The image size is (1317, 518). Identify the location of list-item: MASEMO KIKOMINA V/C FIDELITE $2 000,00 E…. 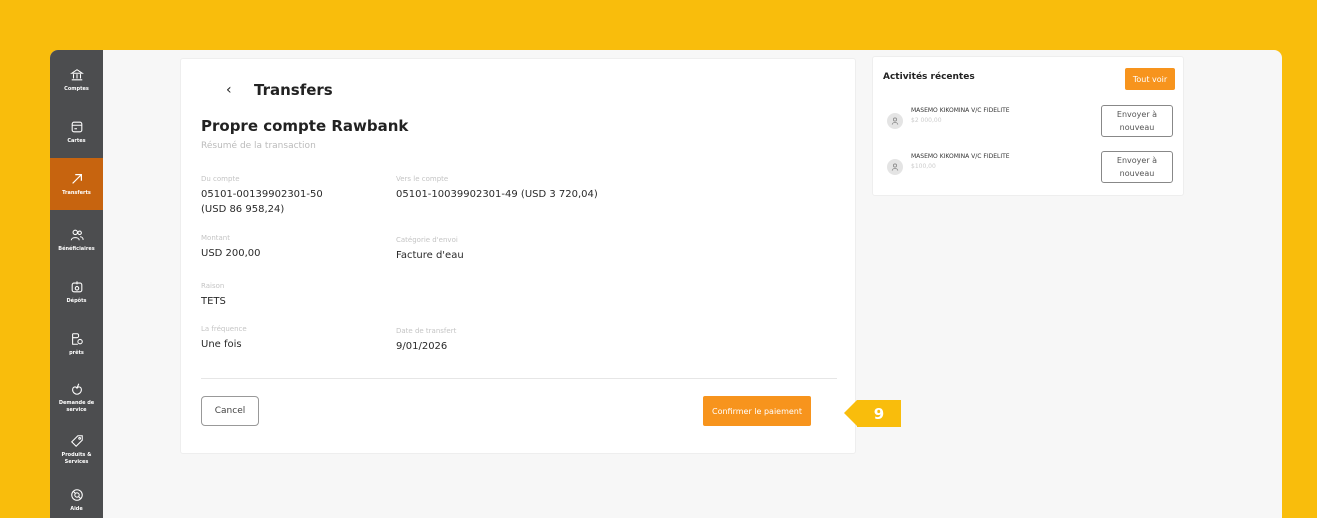
(1029, 123).